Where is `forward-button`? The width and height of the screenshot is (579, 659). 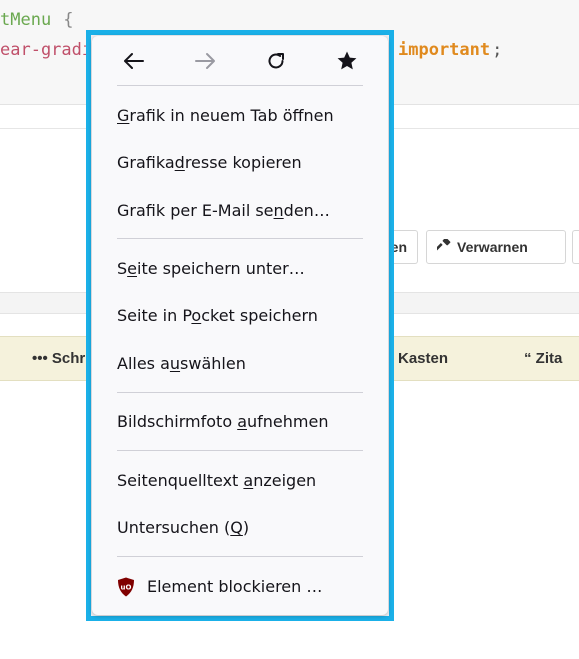 forward-button is located at coordinates (205, 61).